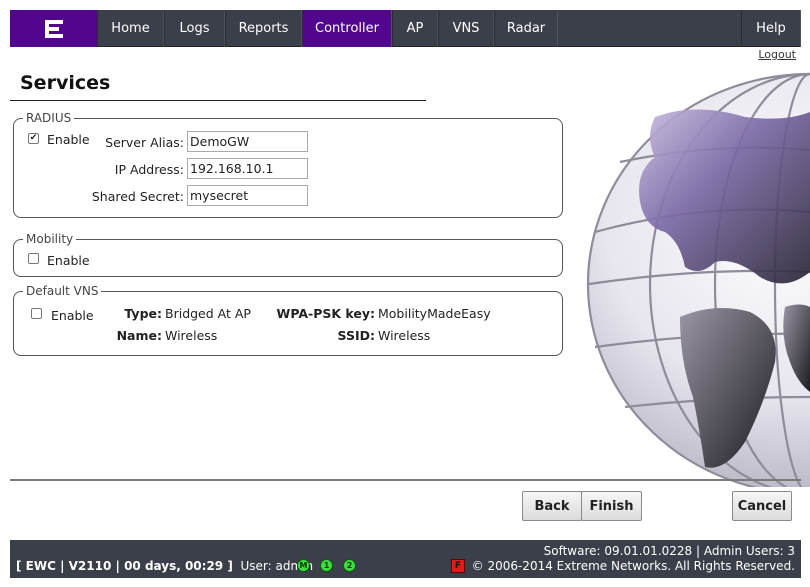 The width and height of the screenshot is (810, 587). What do you see at coordinates (434, 313) in the screenshot?
I see `wpa-psk-key-value: MobilityMadeEasy` at bounding box center [434, 313].